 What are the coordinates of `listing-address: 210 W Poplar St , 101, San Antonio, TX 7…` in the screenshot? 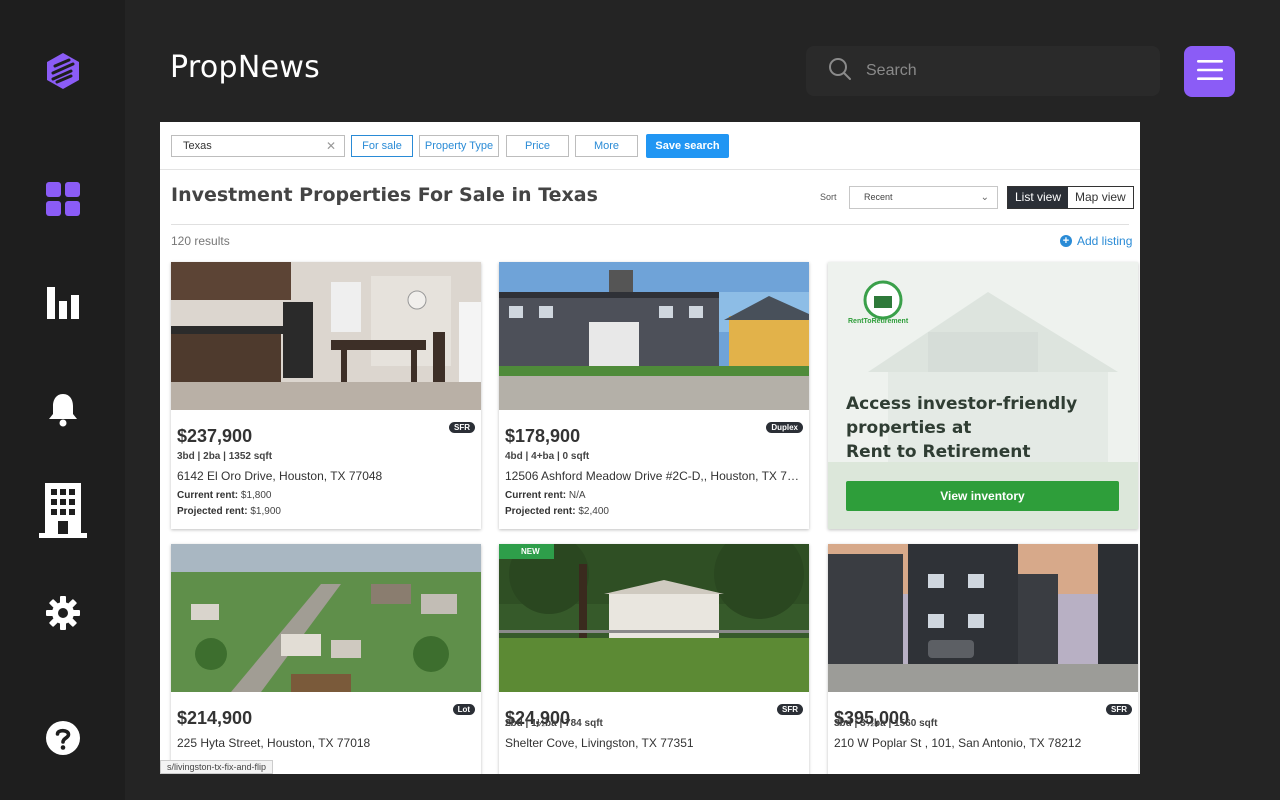 It's located at (958, 743).